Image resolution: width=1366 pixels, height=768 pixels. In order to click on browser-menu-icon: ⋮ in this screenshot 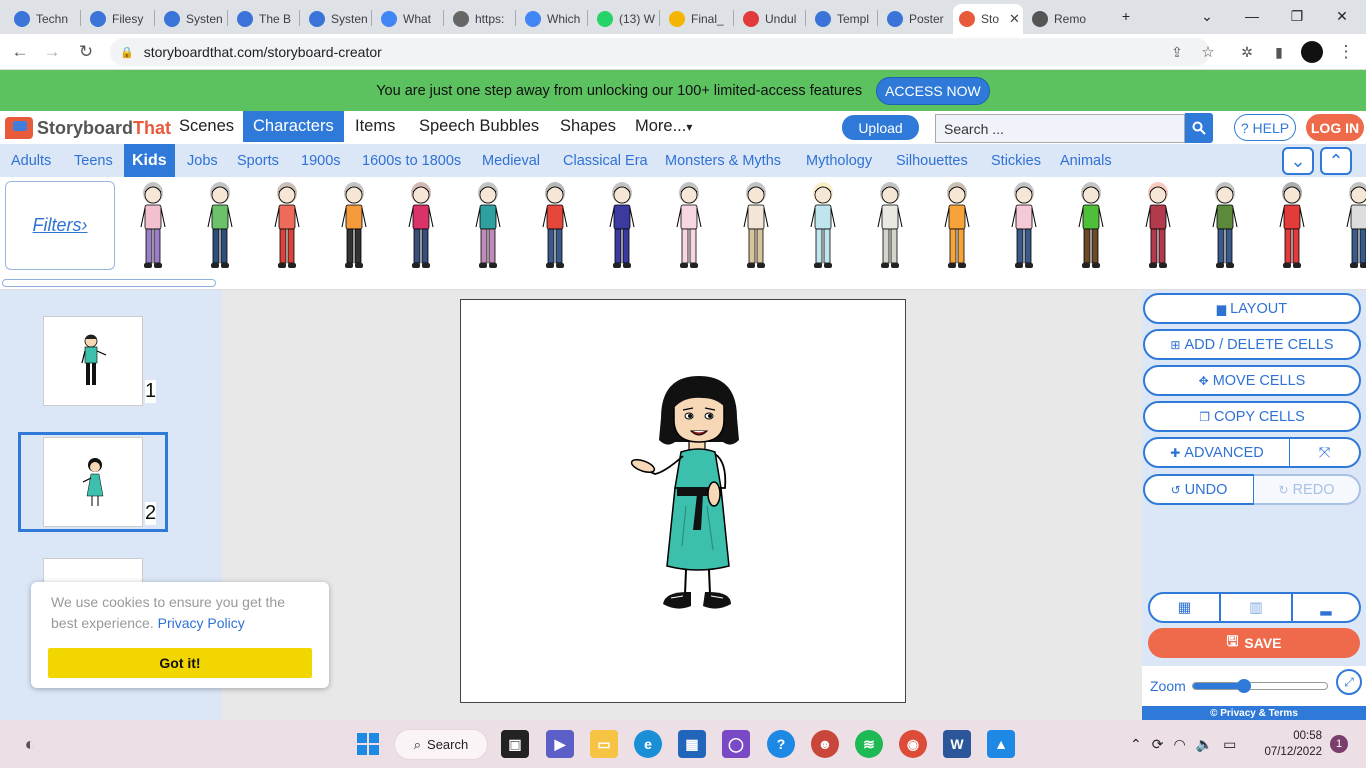, I will do `click(1346, 52)`.